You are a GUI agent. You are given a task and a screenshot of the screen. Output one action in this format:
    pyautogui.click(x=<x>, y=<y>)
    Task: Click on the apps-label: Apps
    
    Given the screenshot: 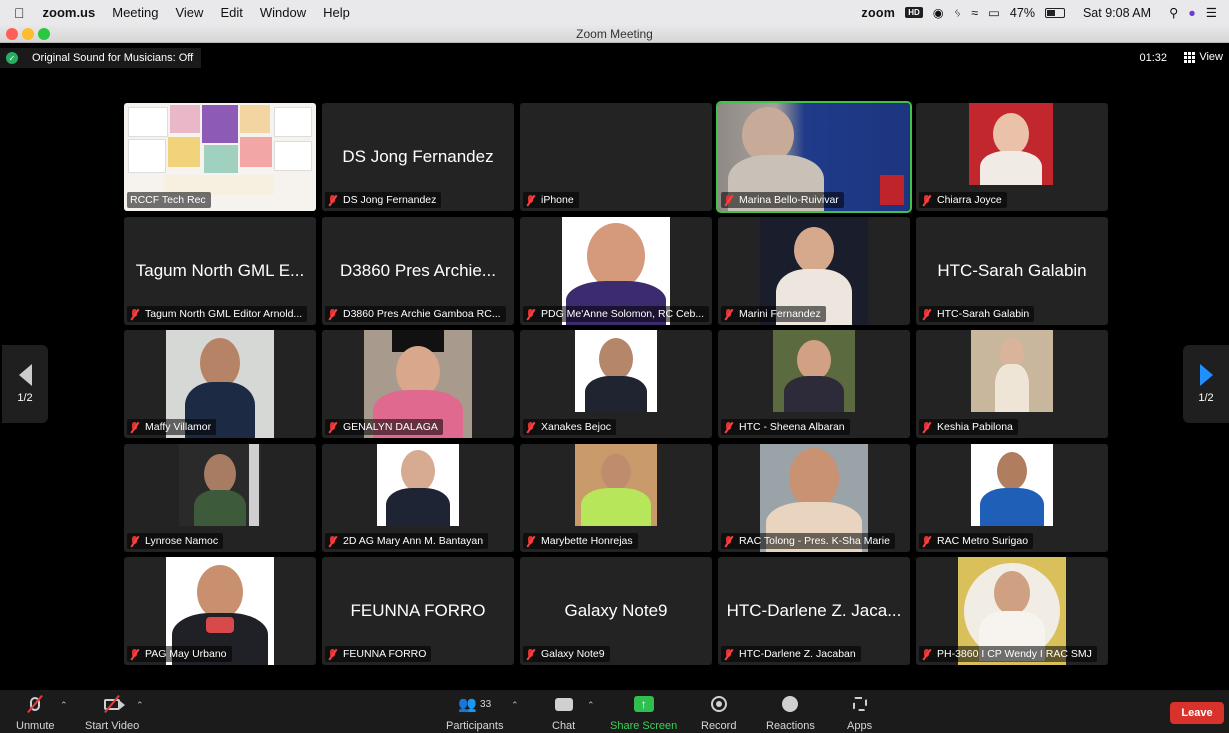 What is the action you would take?
    pyautogui.click(x=860, y=726)
    